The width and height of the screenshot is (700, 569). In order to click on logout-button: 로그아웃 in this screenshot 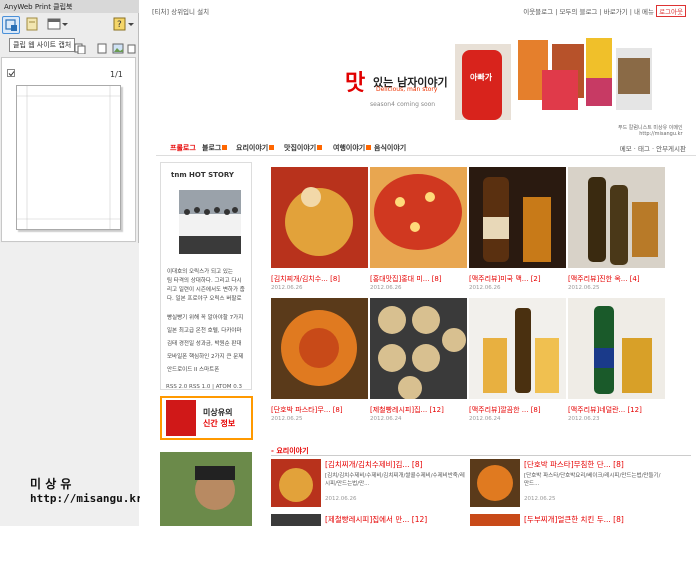, I will do `click(671, 11)`.